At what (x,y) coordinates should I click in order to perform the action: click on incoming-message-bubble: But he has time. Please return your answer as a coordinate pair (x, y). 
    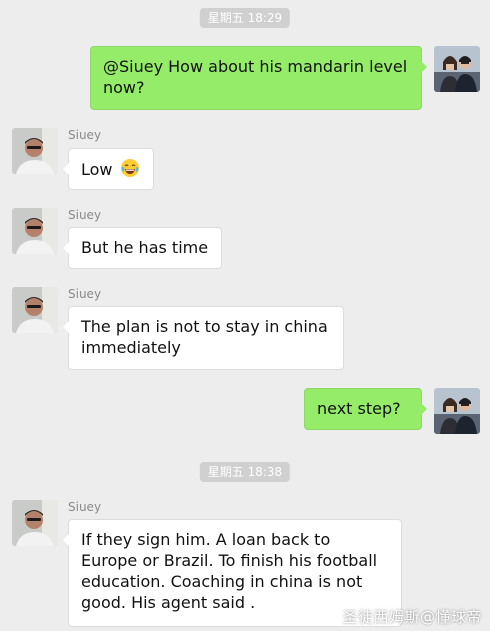
    Looking at the image, I should click on (142, 248).